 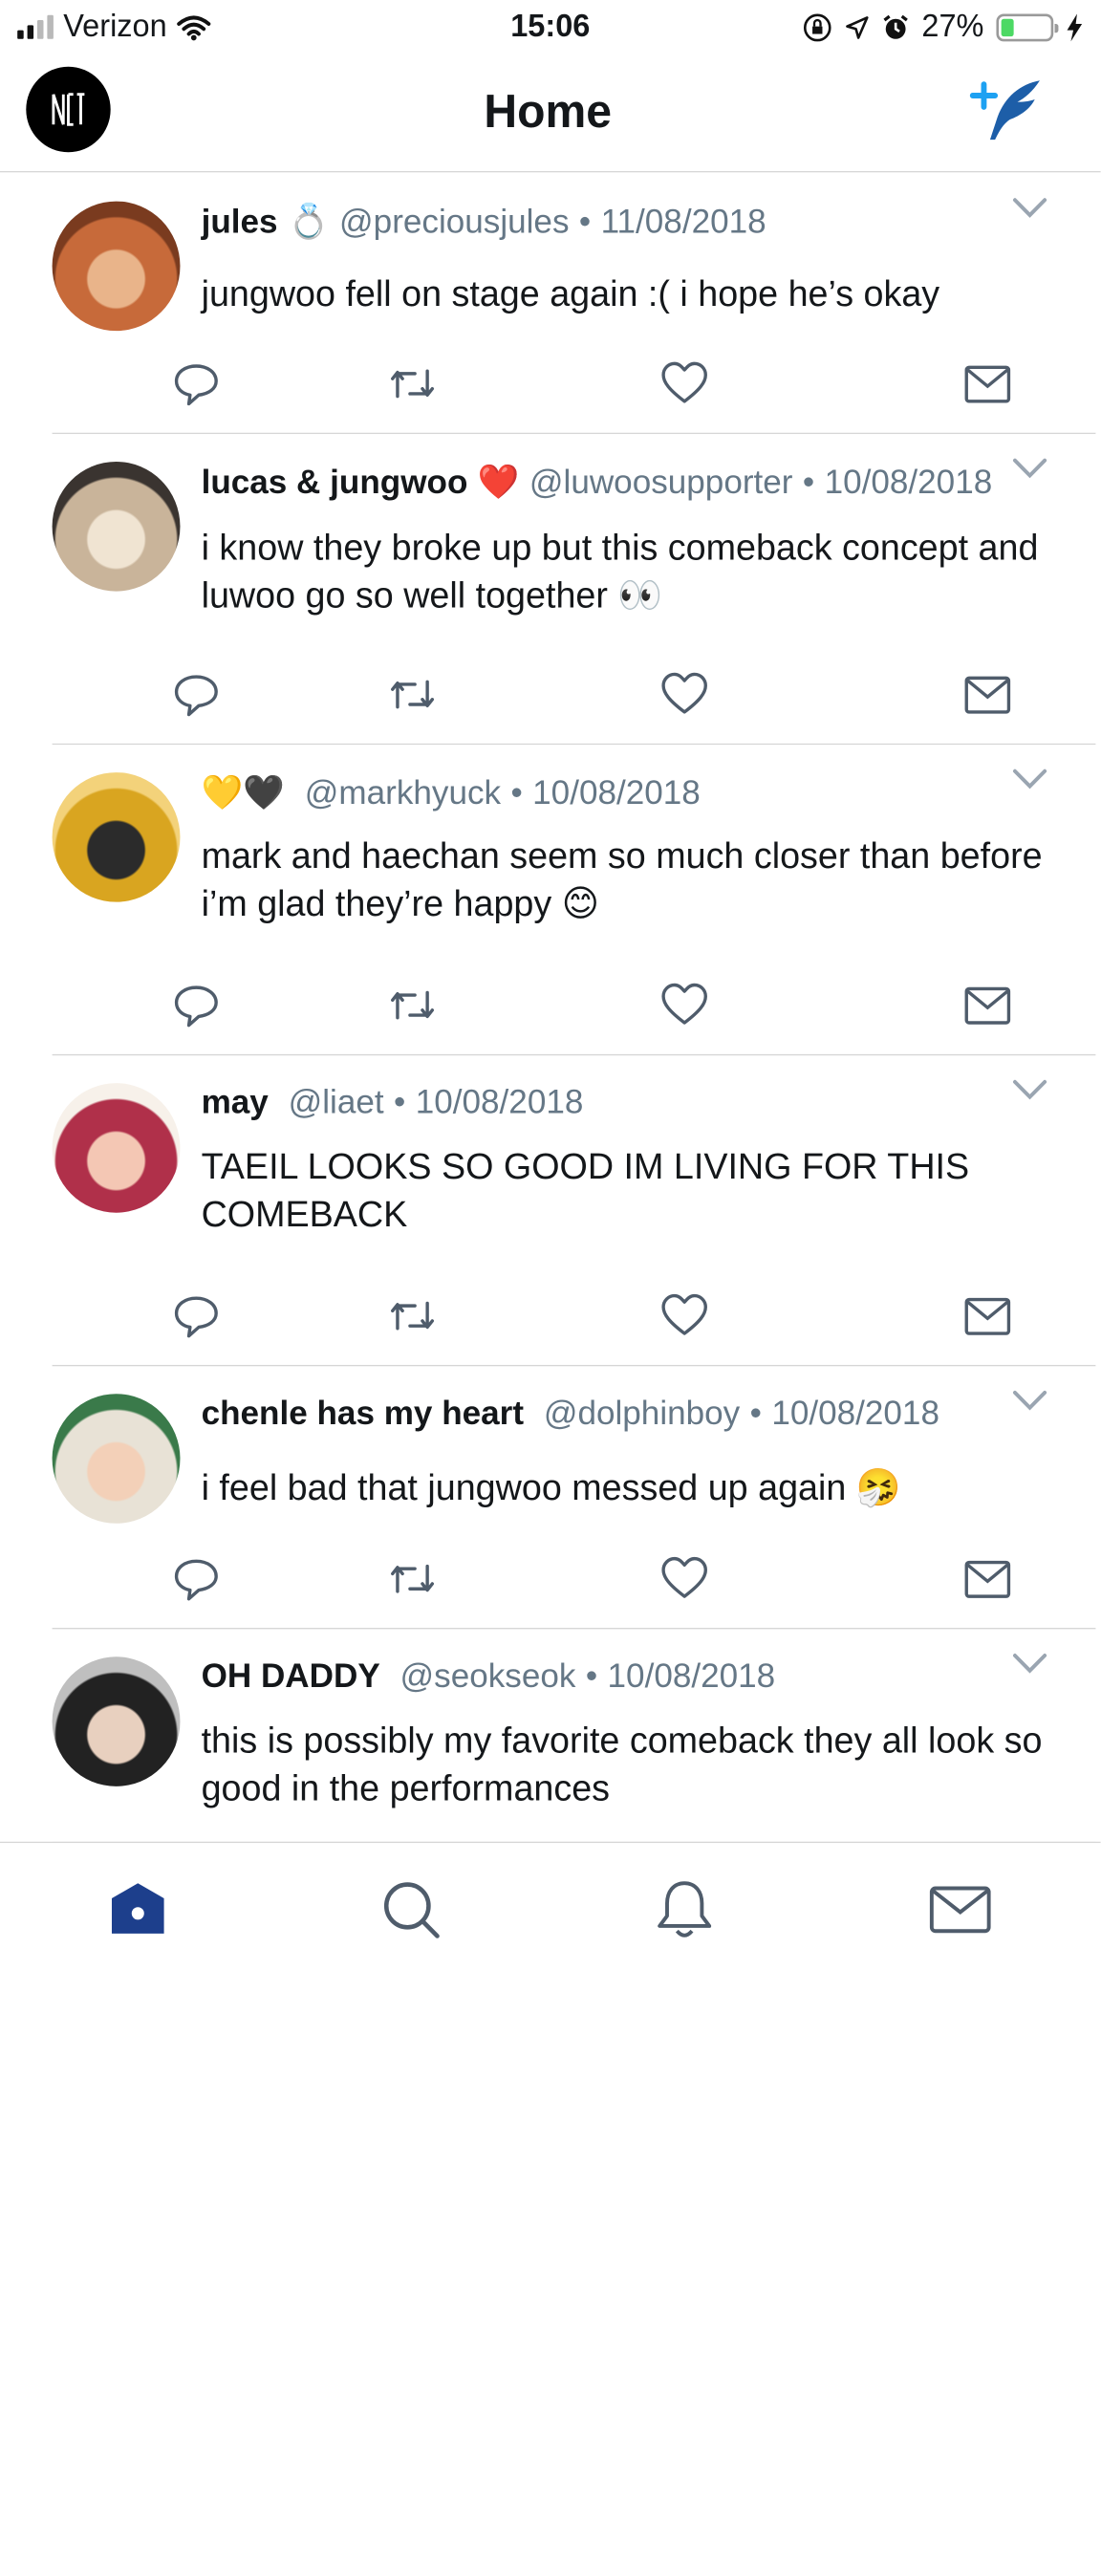 I want to click on tweet-header: OH DADDY @seokseok • 10/08/2018, so click(x=489, y=1676).